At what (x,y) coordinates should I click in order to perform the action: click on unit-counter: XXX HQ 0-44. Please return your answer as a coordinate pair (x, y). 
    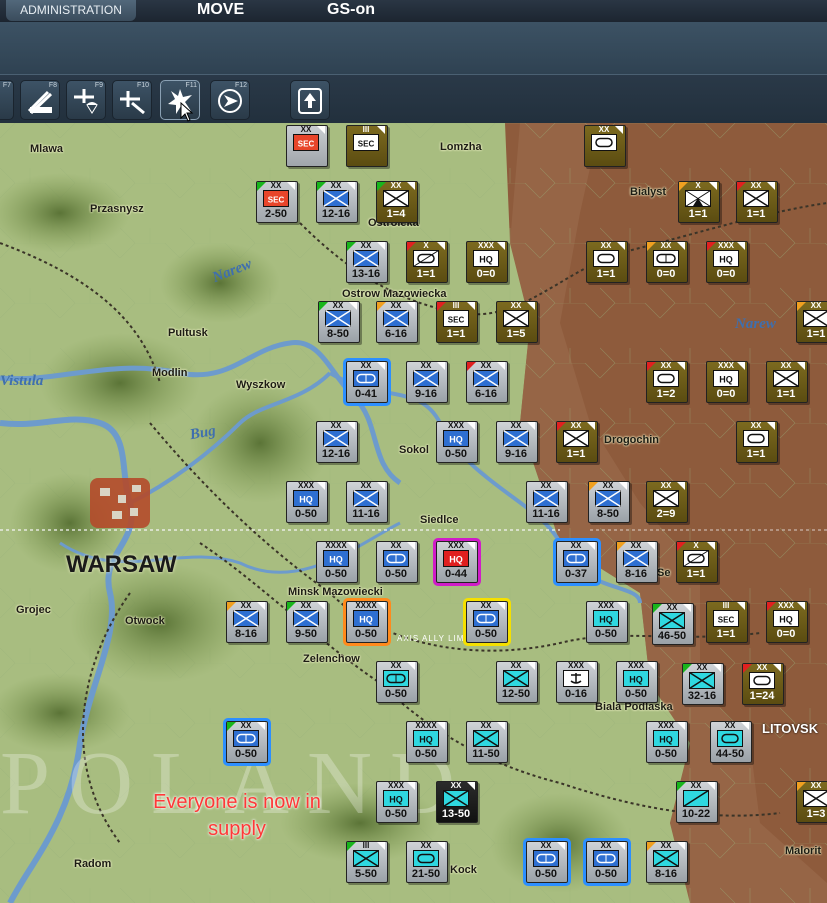
    Looking at the image, I should click on (457, 562).